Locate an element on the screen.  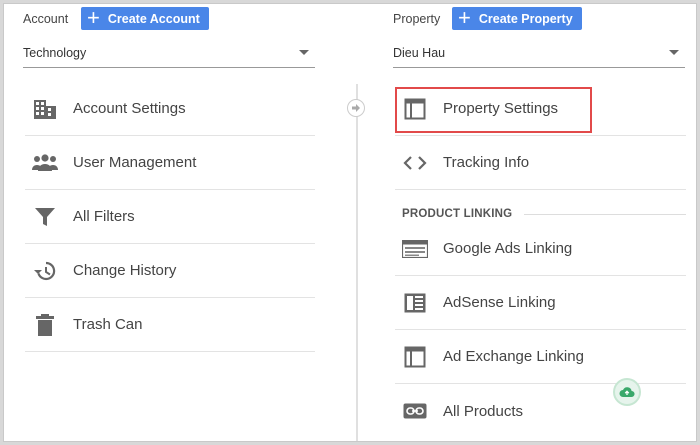
all-filters-label: All Filters is located at coordinates (104, 216).